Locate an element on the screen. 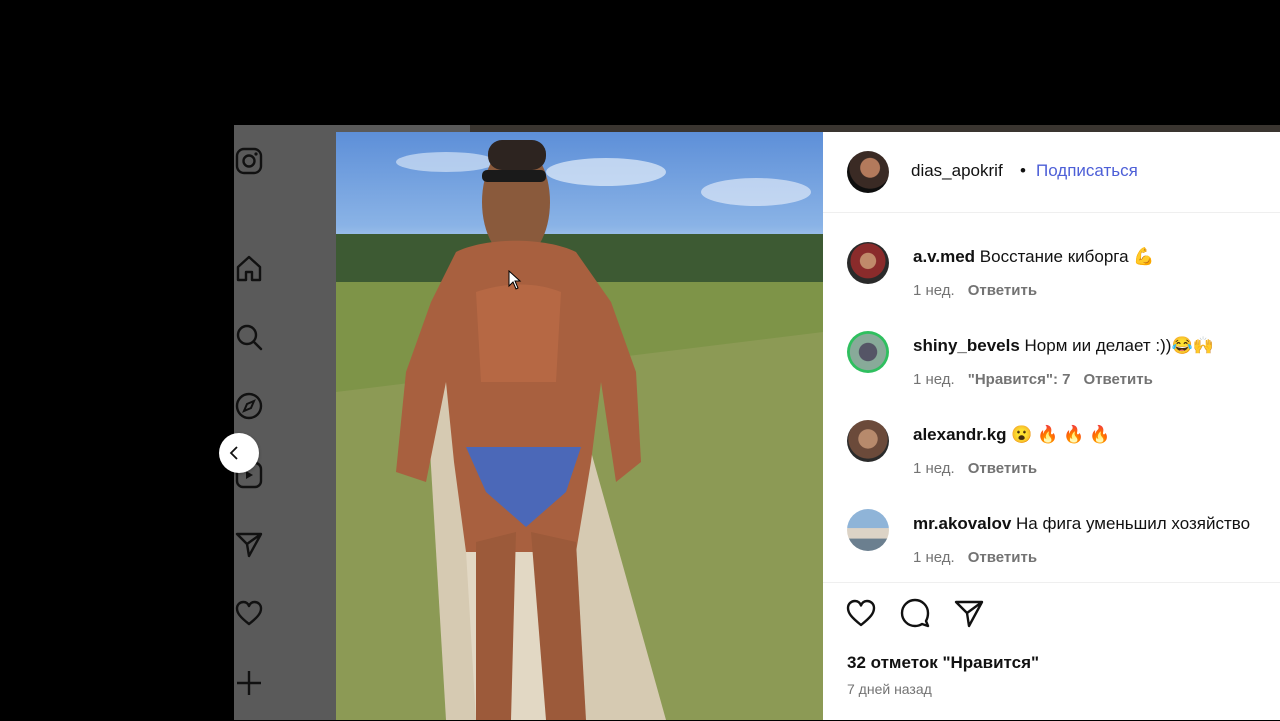 This screenshot has height=721, width=1280. comment-username: alexandr.kg is located at coordinates (960, 434).